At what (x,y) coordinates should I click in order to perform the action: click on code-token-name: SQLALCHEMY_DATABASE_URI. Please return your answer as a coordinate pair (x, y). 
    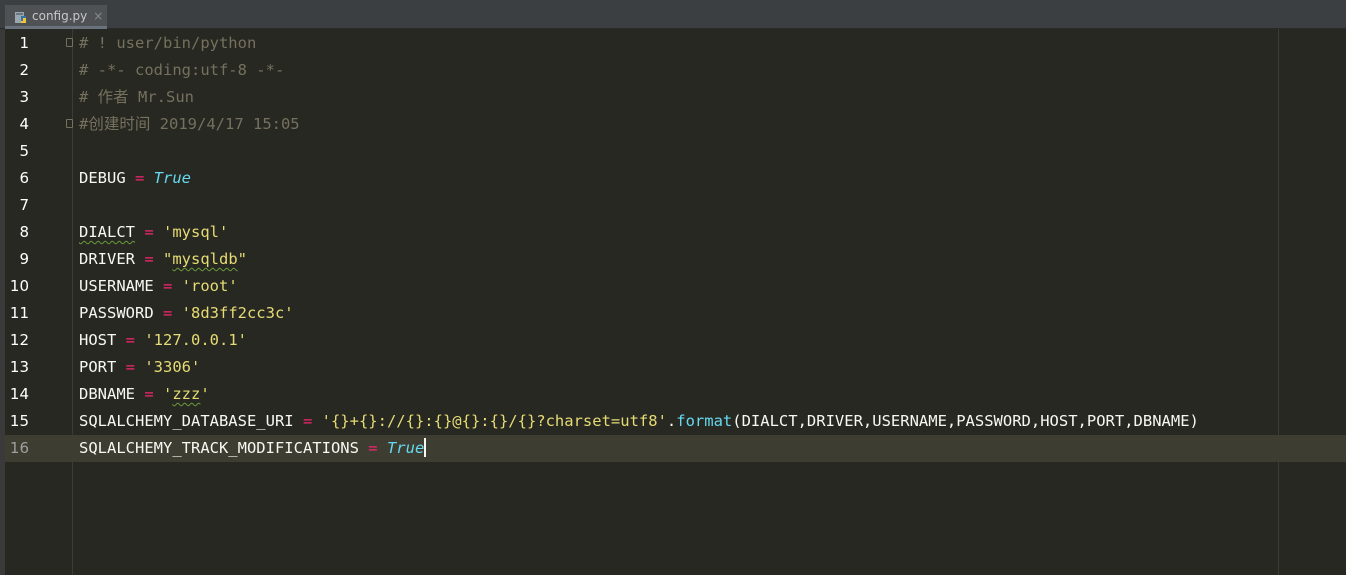
    Looking at the image, I should click on (186, 421).